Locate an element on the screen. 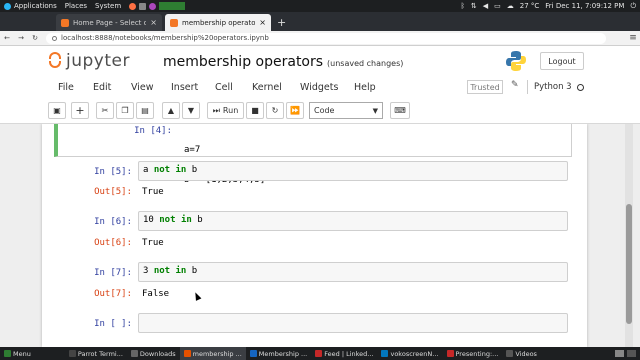  kernel-idle-icon is located at coordinates (580, 87).